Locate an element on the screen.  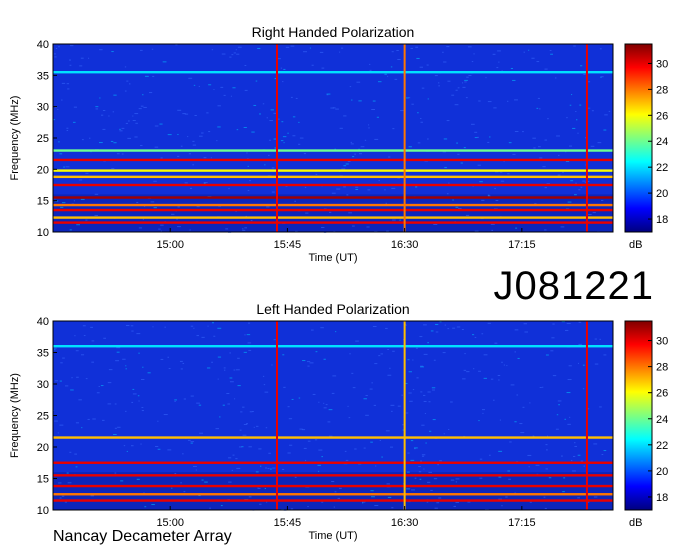
colorbar-tick-label: 30 is located at coordinates (662, 342).